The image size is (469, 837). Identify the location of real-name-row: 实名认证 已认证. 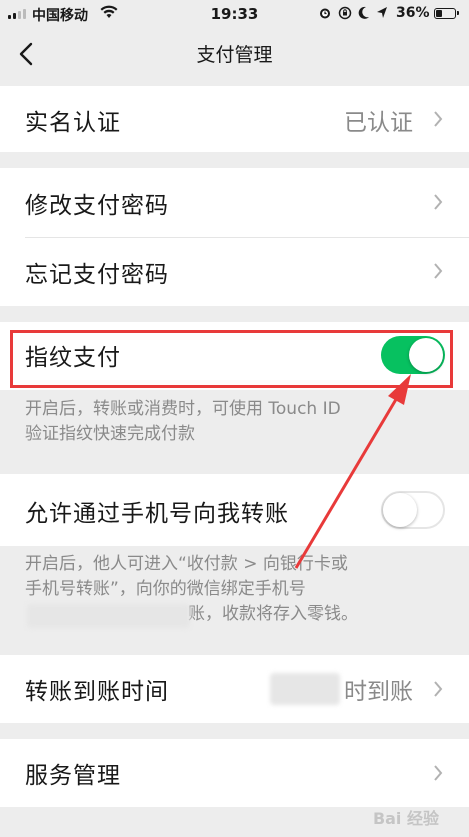
(234, 119).